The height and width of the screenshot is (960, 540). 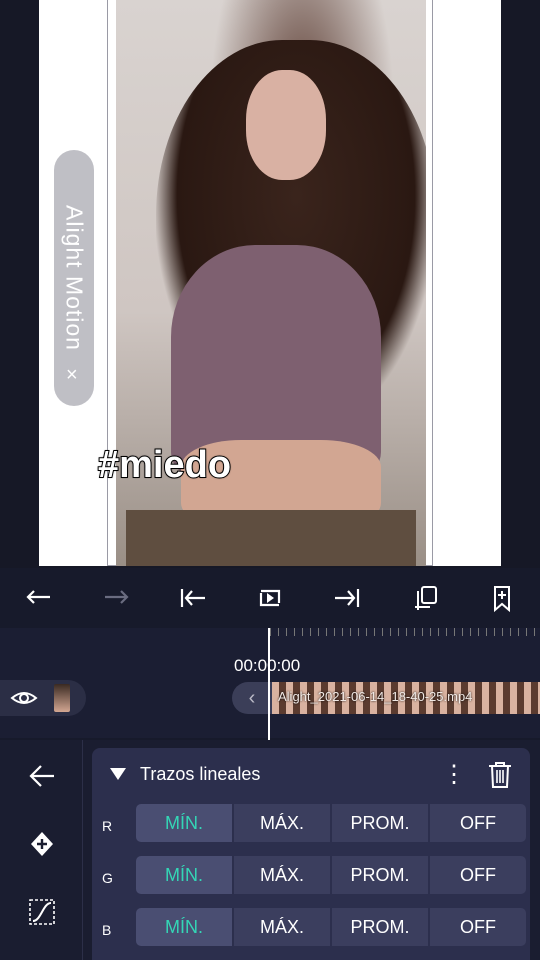 What do you see at coordinates (331, 875) in the screenshot?
I see `channel-g-options: MÍN. MÁX. PROM. OFF` at bounding box center [331, 875].